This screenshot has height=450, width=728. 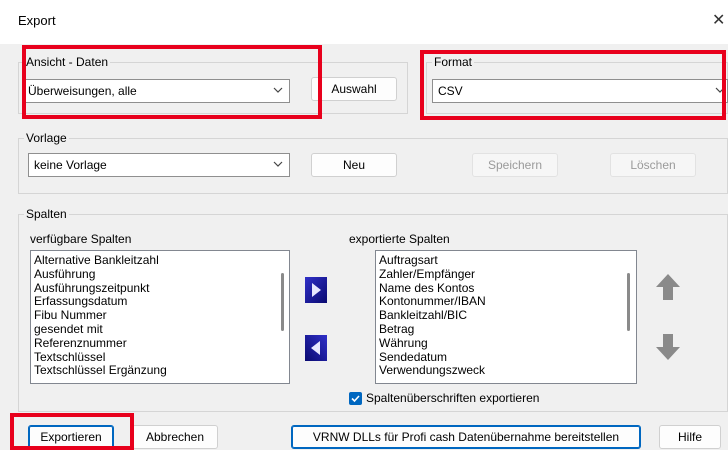 What do you see at coordinates (399, 239) in the screenshot?
I see `exported-columns-label: exportierte Spalten` at bounding box center [399, 239].